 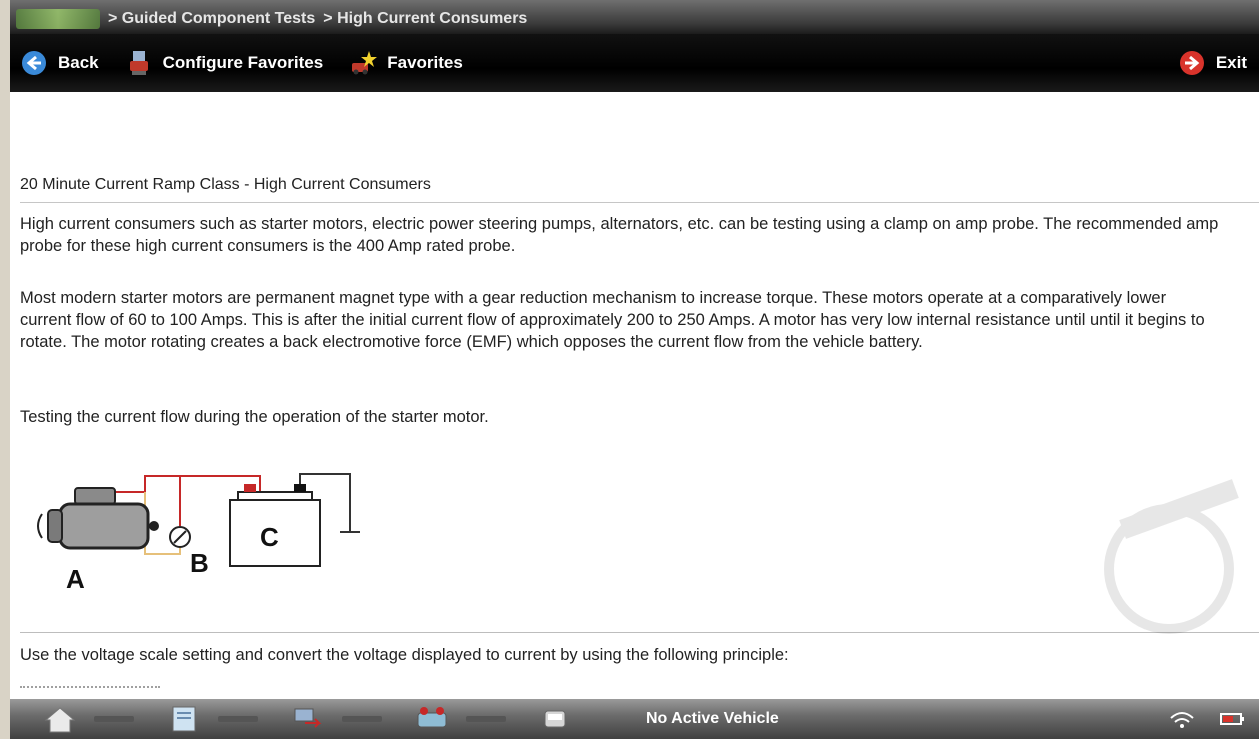 I want to click on vehicle-icon, so click(x=556, y=719).